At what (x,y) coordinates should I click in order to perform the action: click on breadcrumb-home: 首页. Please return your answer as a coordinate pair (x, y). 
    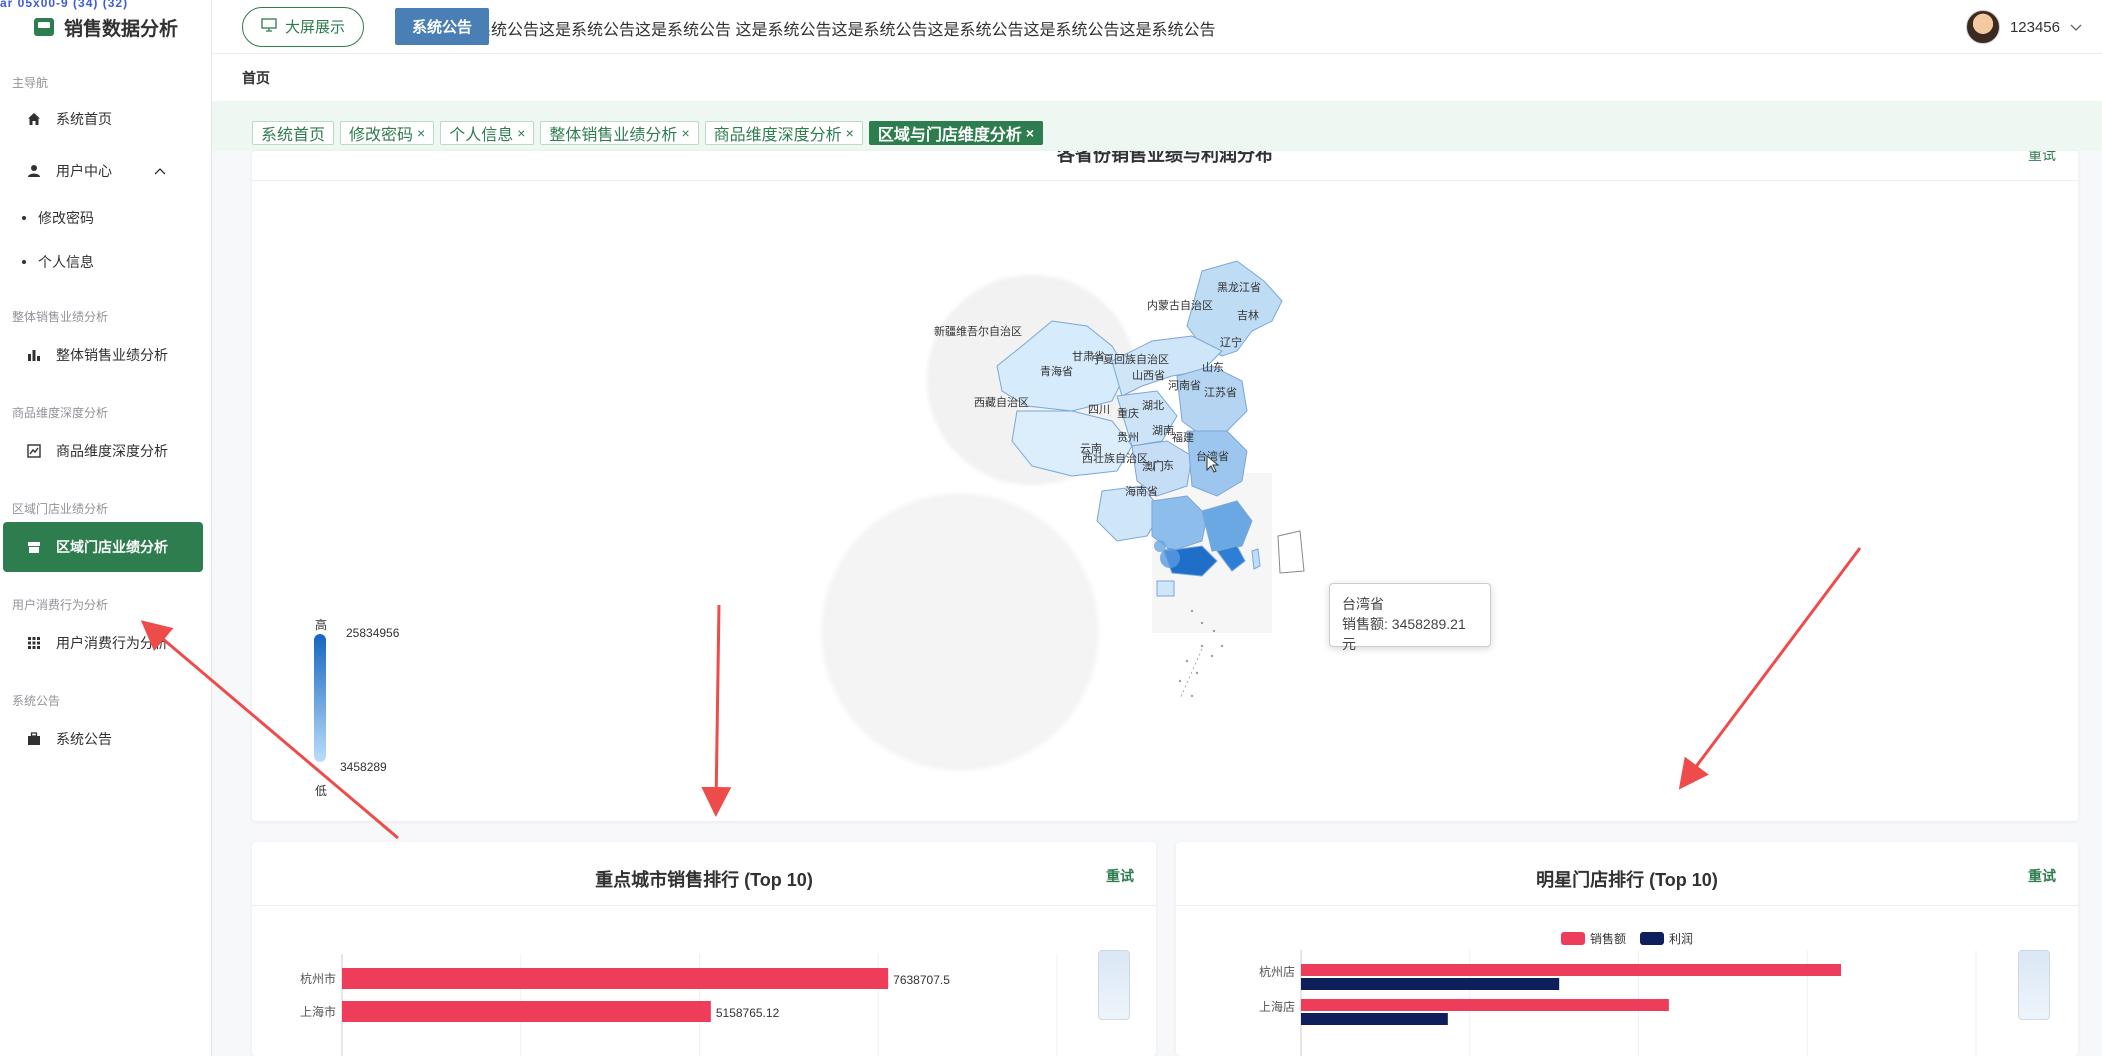
    Looking at the image, I should click on (256, 78).